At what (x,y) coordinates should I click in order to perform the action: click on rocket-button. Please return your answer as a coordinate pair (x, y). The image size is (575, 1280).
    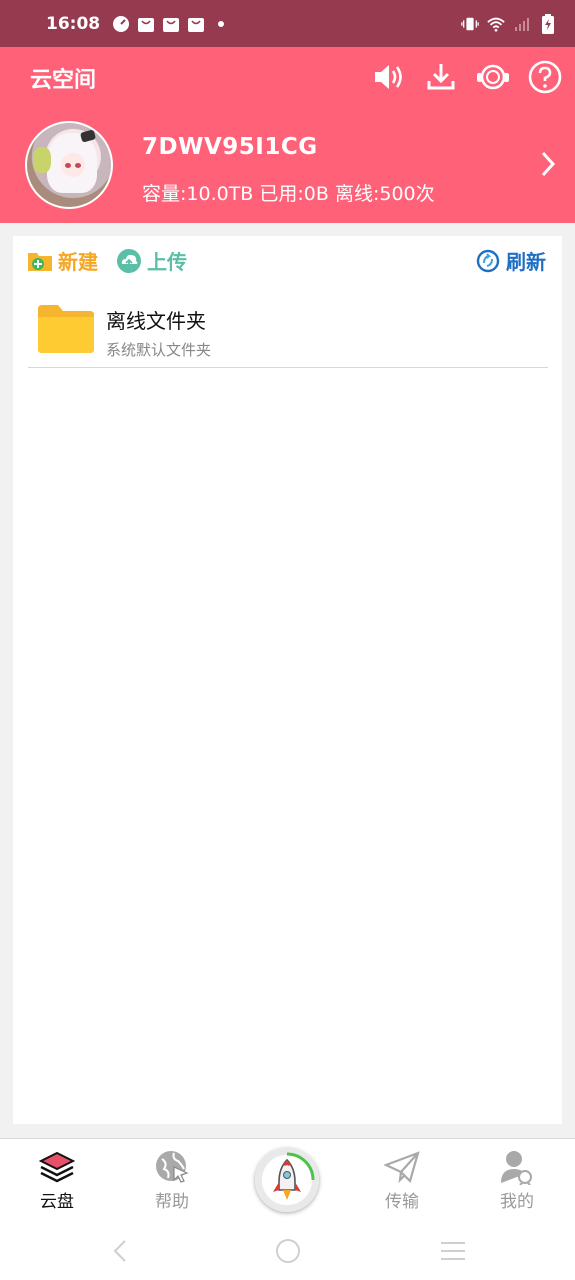
    Looking at the image, I should click on (287, 1180).